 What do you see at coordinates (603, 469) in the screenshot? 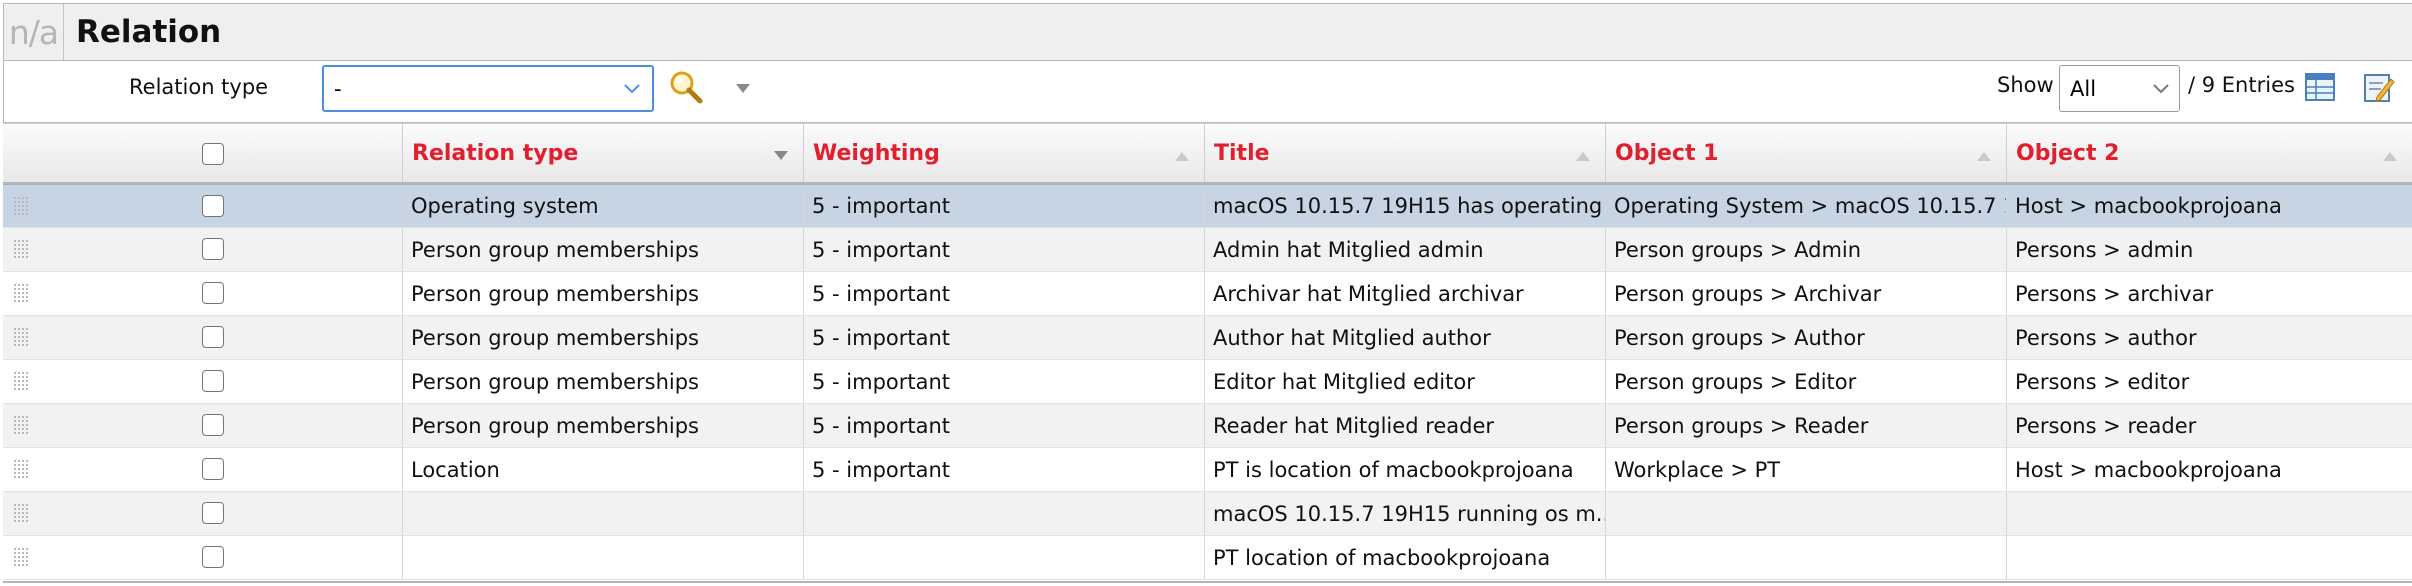
I see `relation-type-cell: Location` at bounding box center [603, 469].